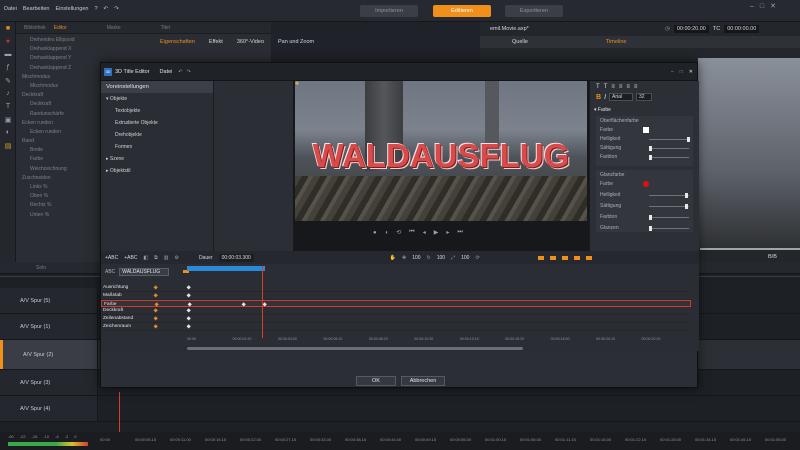 The width and height of the screenshot is (800, 450). What do you see at coordinates (157, 123) in the screenshot?
I see `tree-item: Extrudierte Objekte` at bounding box center [157, 123].